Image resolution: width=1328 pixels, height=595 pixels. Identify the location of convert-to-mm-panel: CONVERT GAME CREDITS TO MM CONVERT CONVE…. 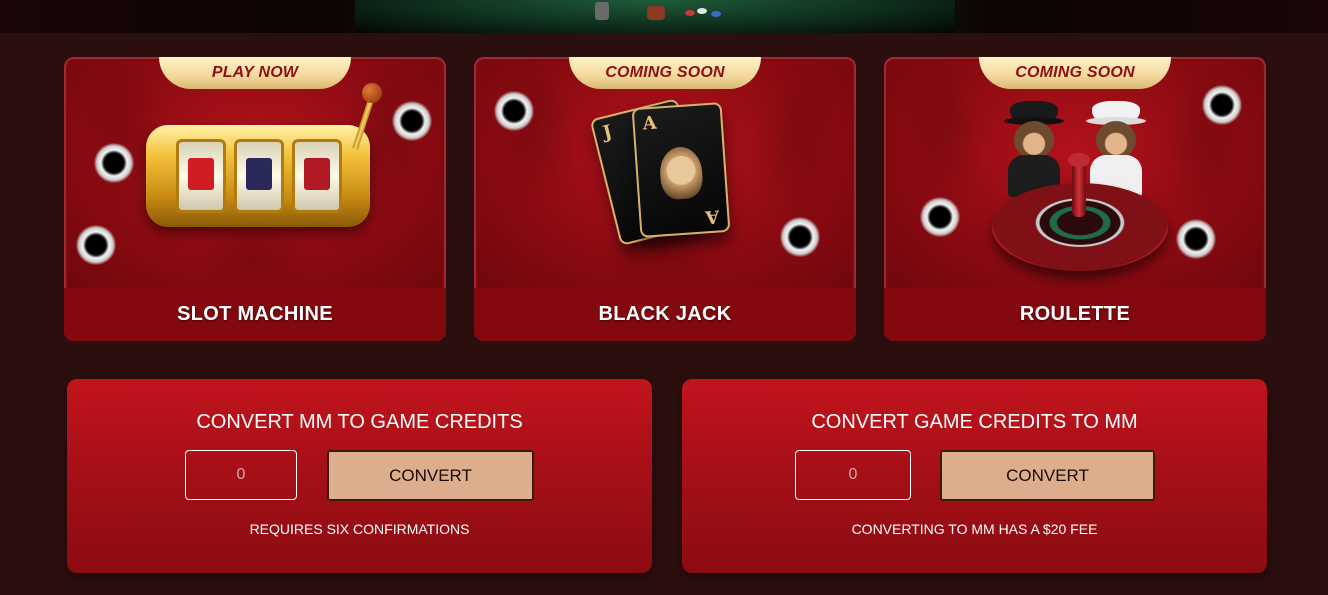
(974, 476).